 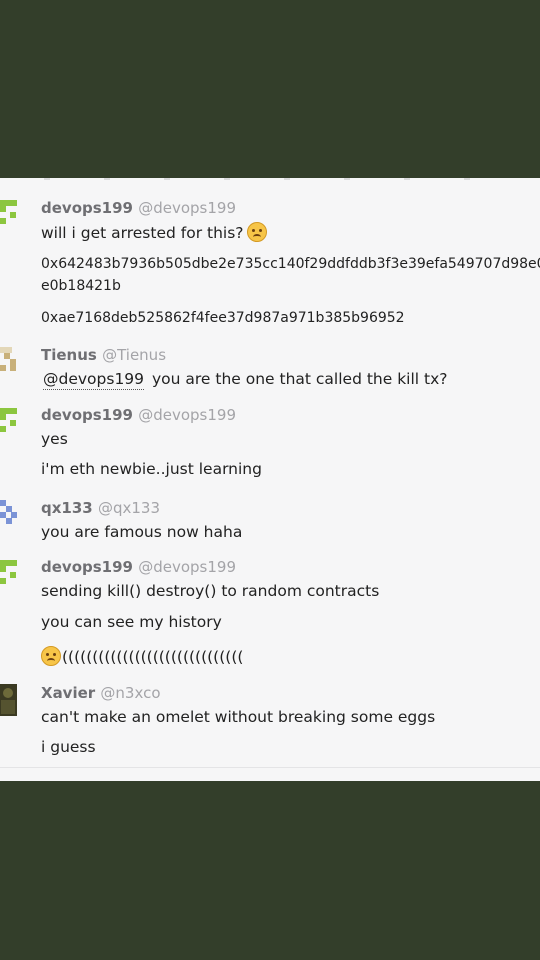 I want to click on message-text: ((((((((((((((((((((((((((((((, so click(x=142, y=656).